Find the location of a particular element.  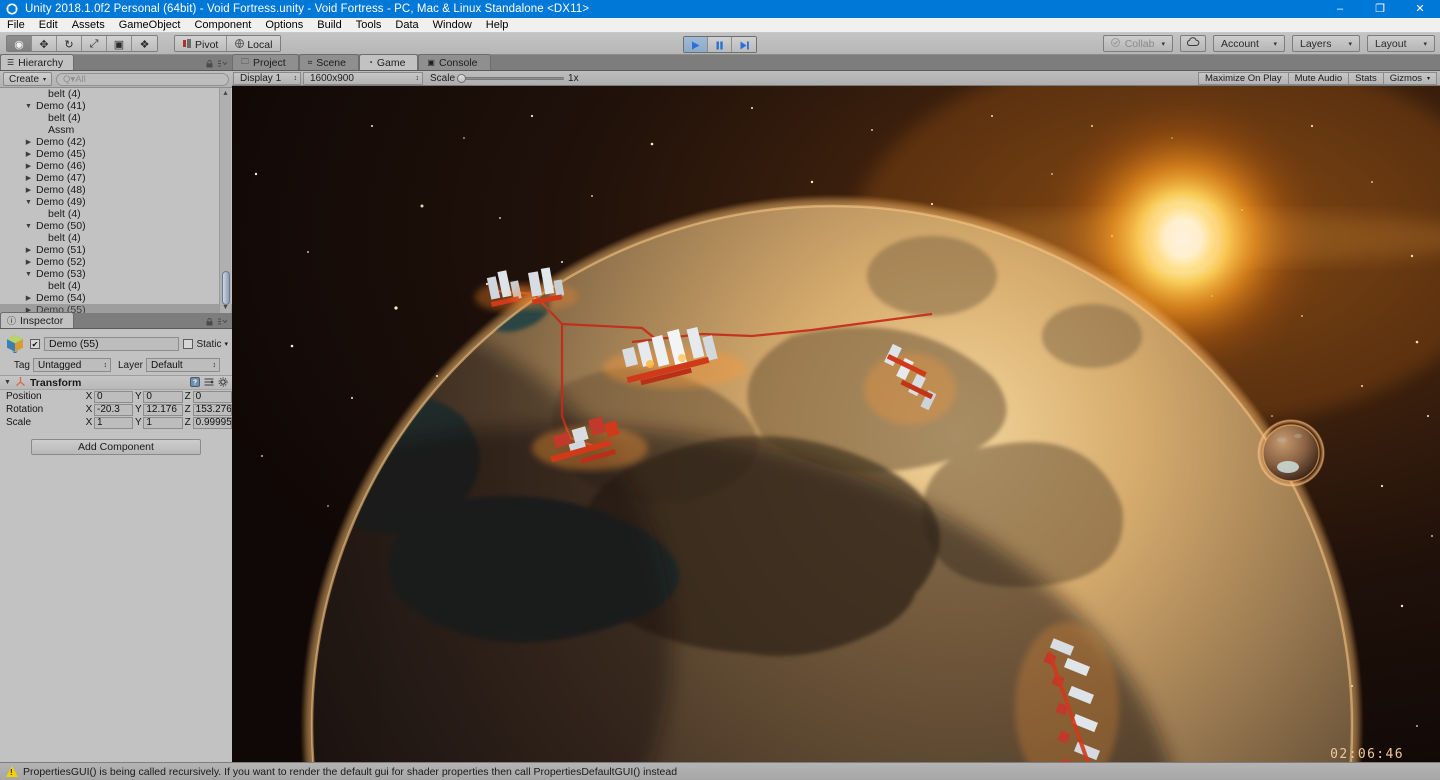

hierarchy-row: ▶ Demo (54) is located at coordinates (116, 298).